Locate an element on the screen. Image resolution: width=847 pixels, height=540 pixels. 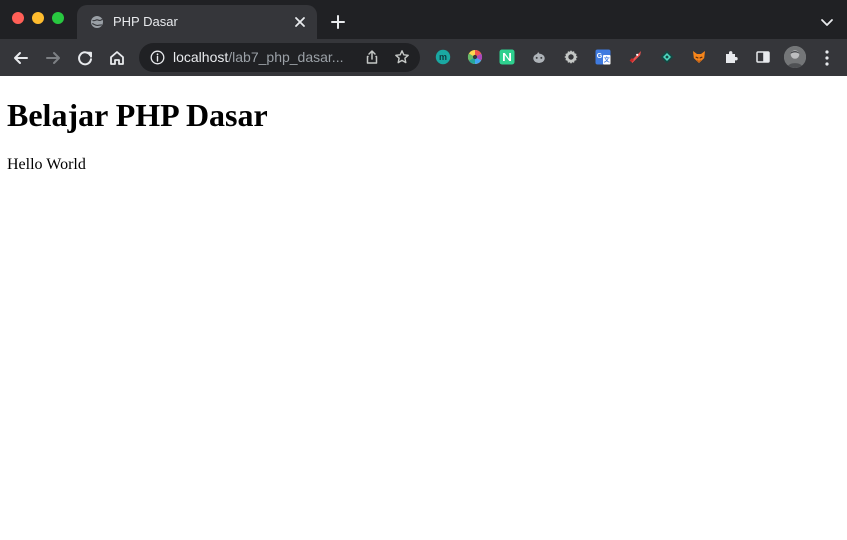
back-arrow-icon is located at coordinates (21, 58).